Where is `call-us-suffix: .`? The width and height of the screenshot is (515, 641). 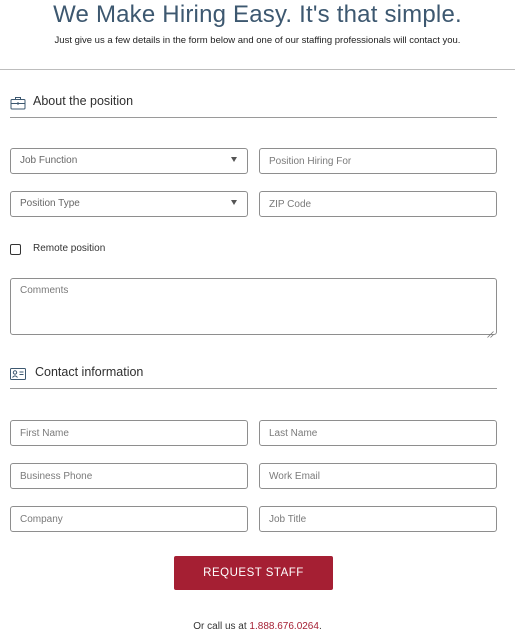 call-us-suffix: . is located at coordinates (320, 626).